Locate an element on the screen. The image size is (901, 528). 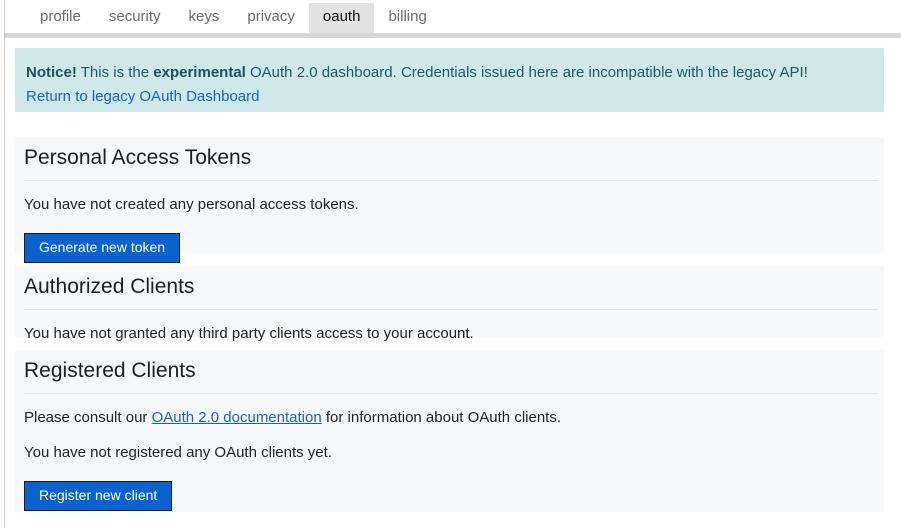
personal-access-tokens-title: Personal Access Tokens is located at coordinates (138, 157).